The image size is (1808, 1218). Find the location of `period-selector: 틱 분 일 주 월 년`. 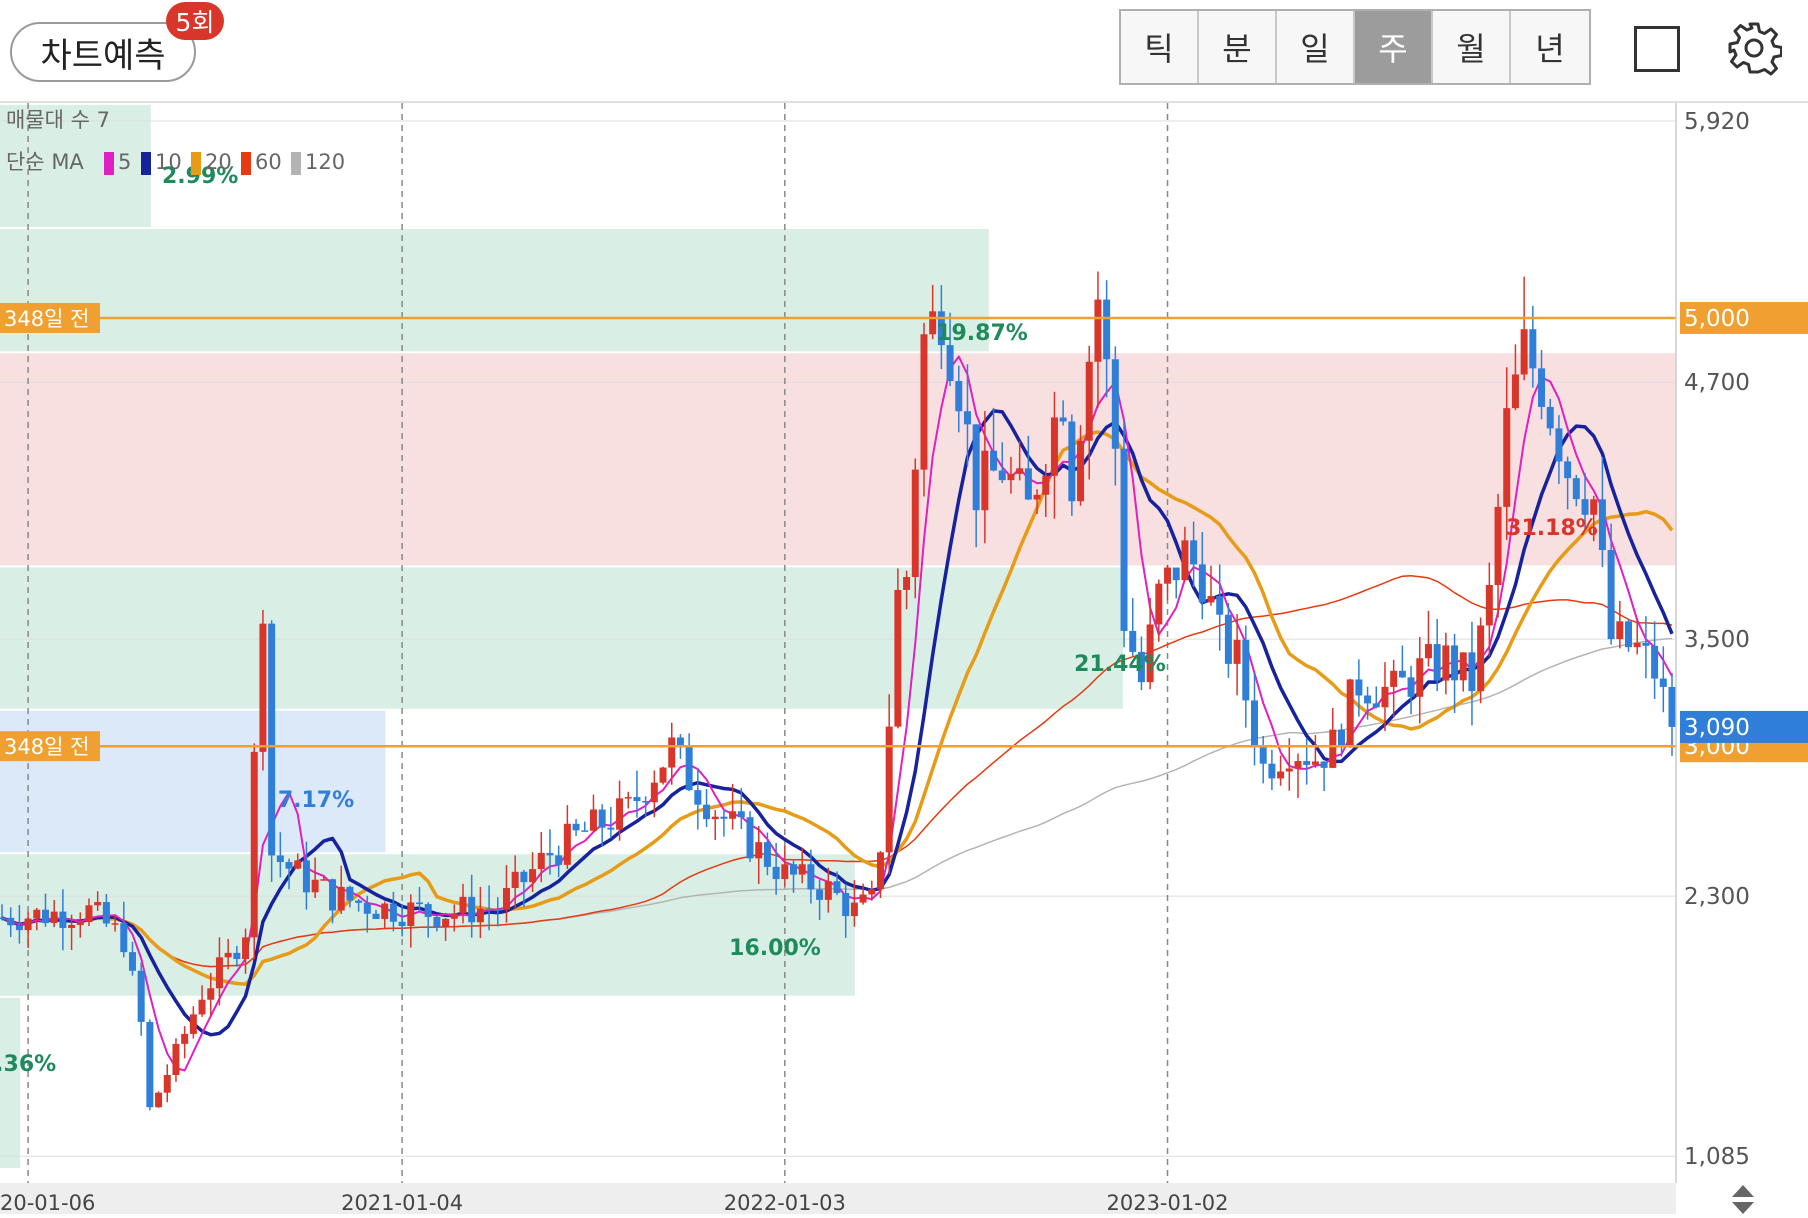

period-selector: 틱 분 일 주 월 년 is located at coordinates (1355, 47).